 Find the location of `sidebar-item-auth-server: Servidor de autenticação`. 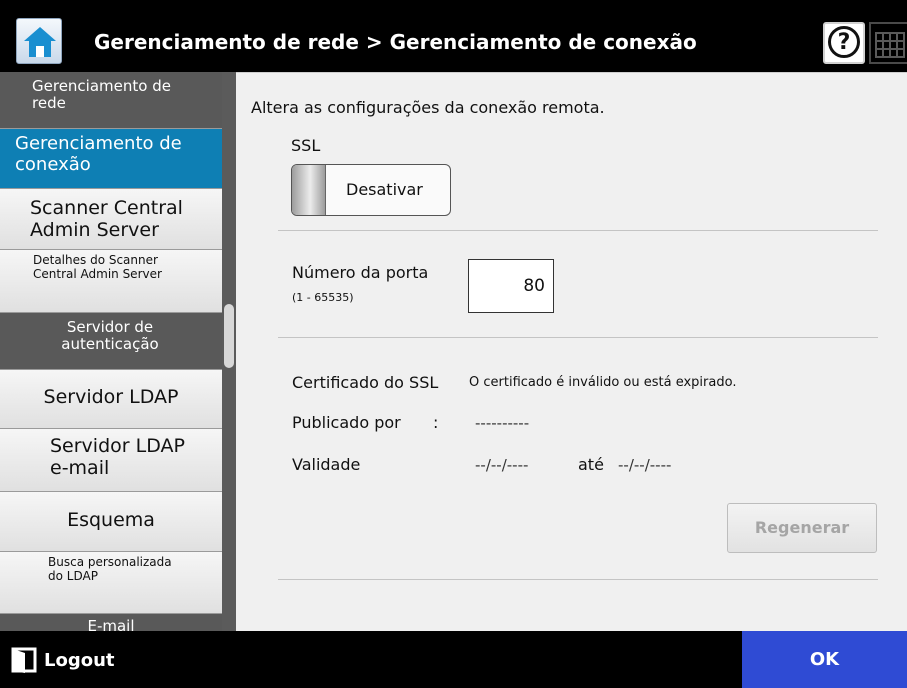

sidebar-item-auth-server: Servidor de autenticação is located at coordinates (111, 341).